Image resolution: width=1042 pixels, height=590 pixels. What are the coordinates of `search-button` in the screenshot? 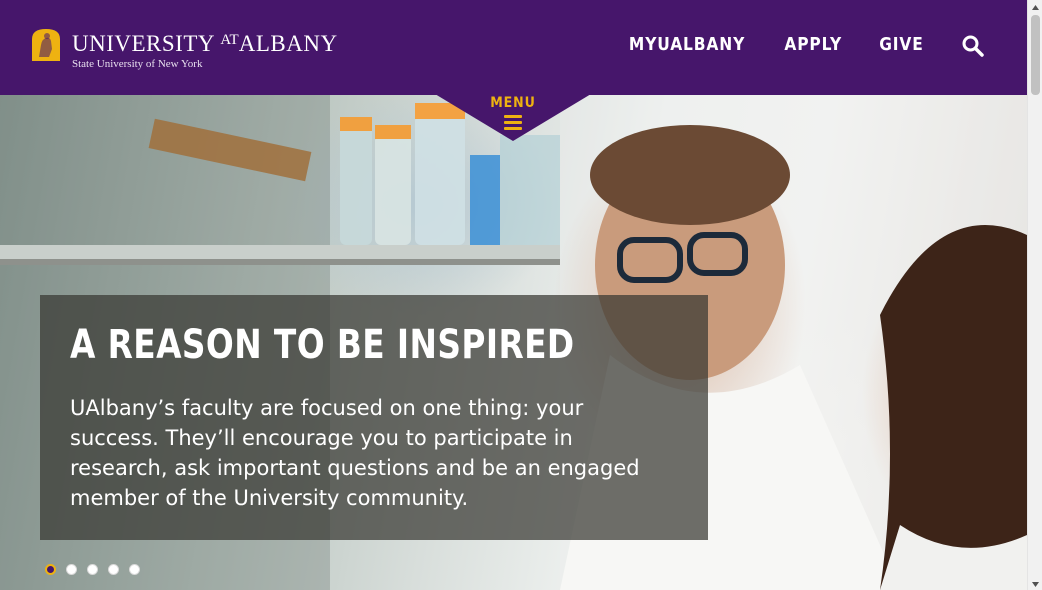 It's located at (973, 46).